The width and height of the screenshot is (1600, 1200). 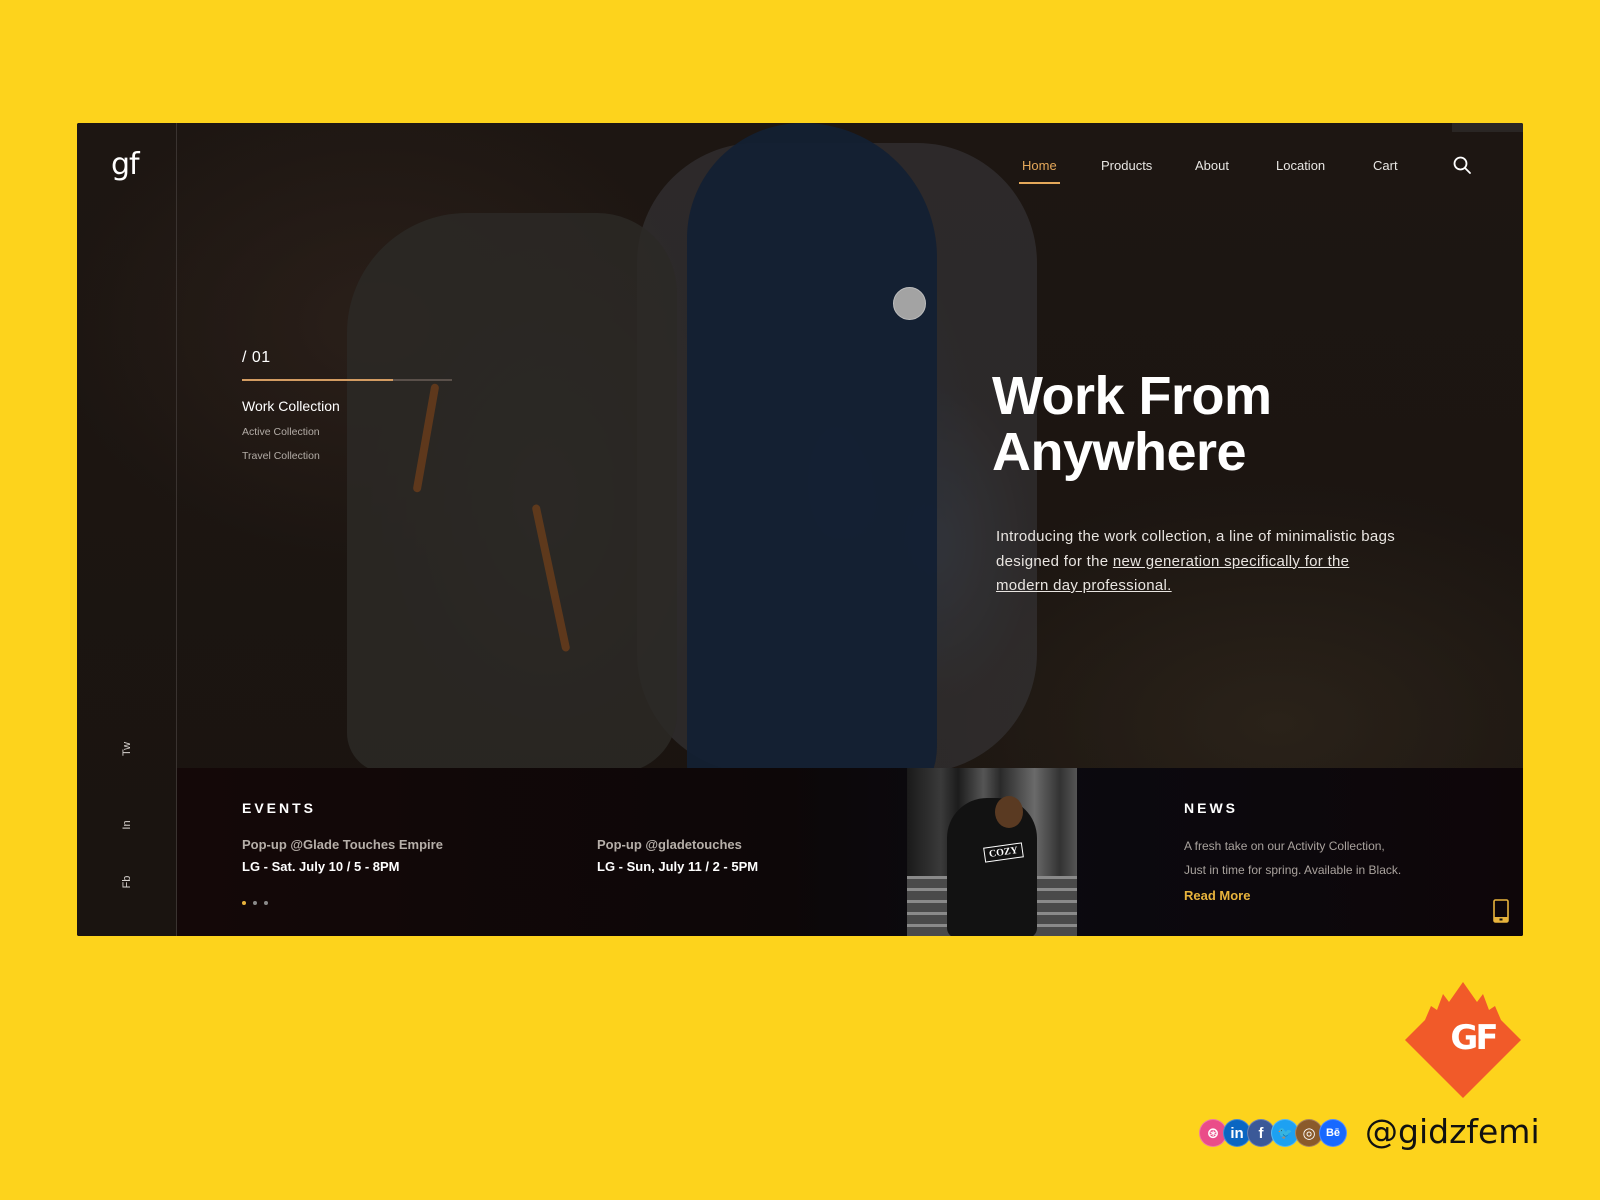 What do you see at coordinates (678, 866) in the screenshot?
I see `event-date: LG - Sun, July 11 / 2 - 5PM` at bounding box center [678, 866].